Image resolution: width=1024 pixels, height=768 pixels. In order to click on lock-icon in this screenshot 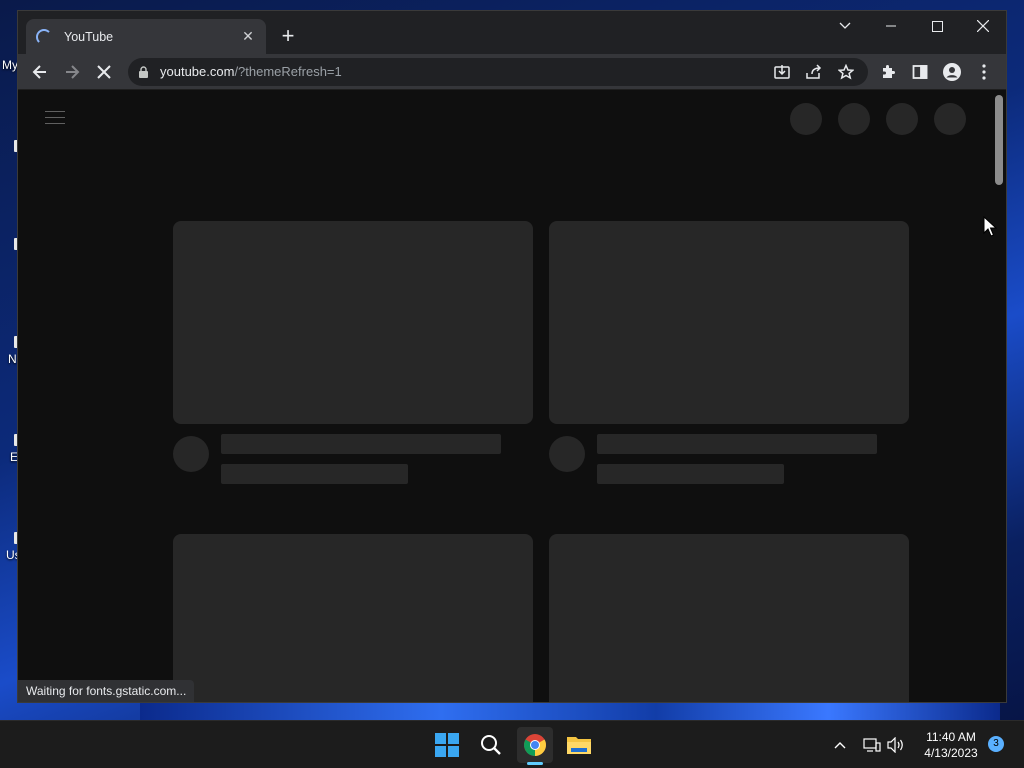, I will do `click(143, 72)`.